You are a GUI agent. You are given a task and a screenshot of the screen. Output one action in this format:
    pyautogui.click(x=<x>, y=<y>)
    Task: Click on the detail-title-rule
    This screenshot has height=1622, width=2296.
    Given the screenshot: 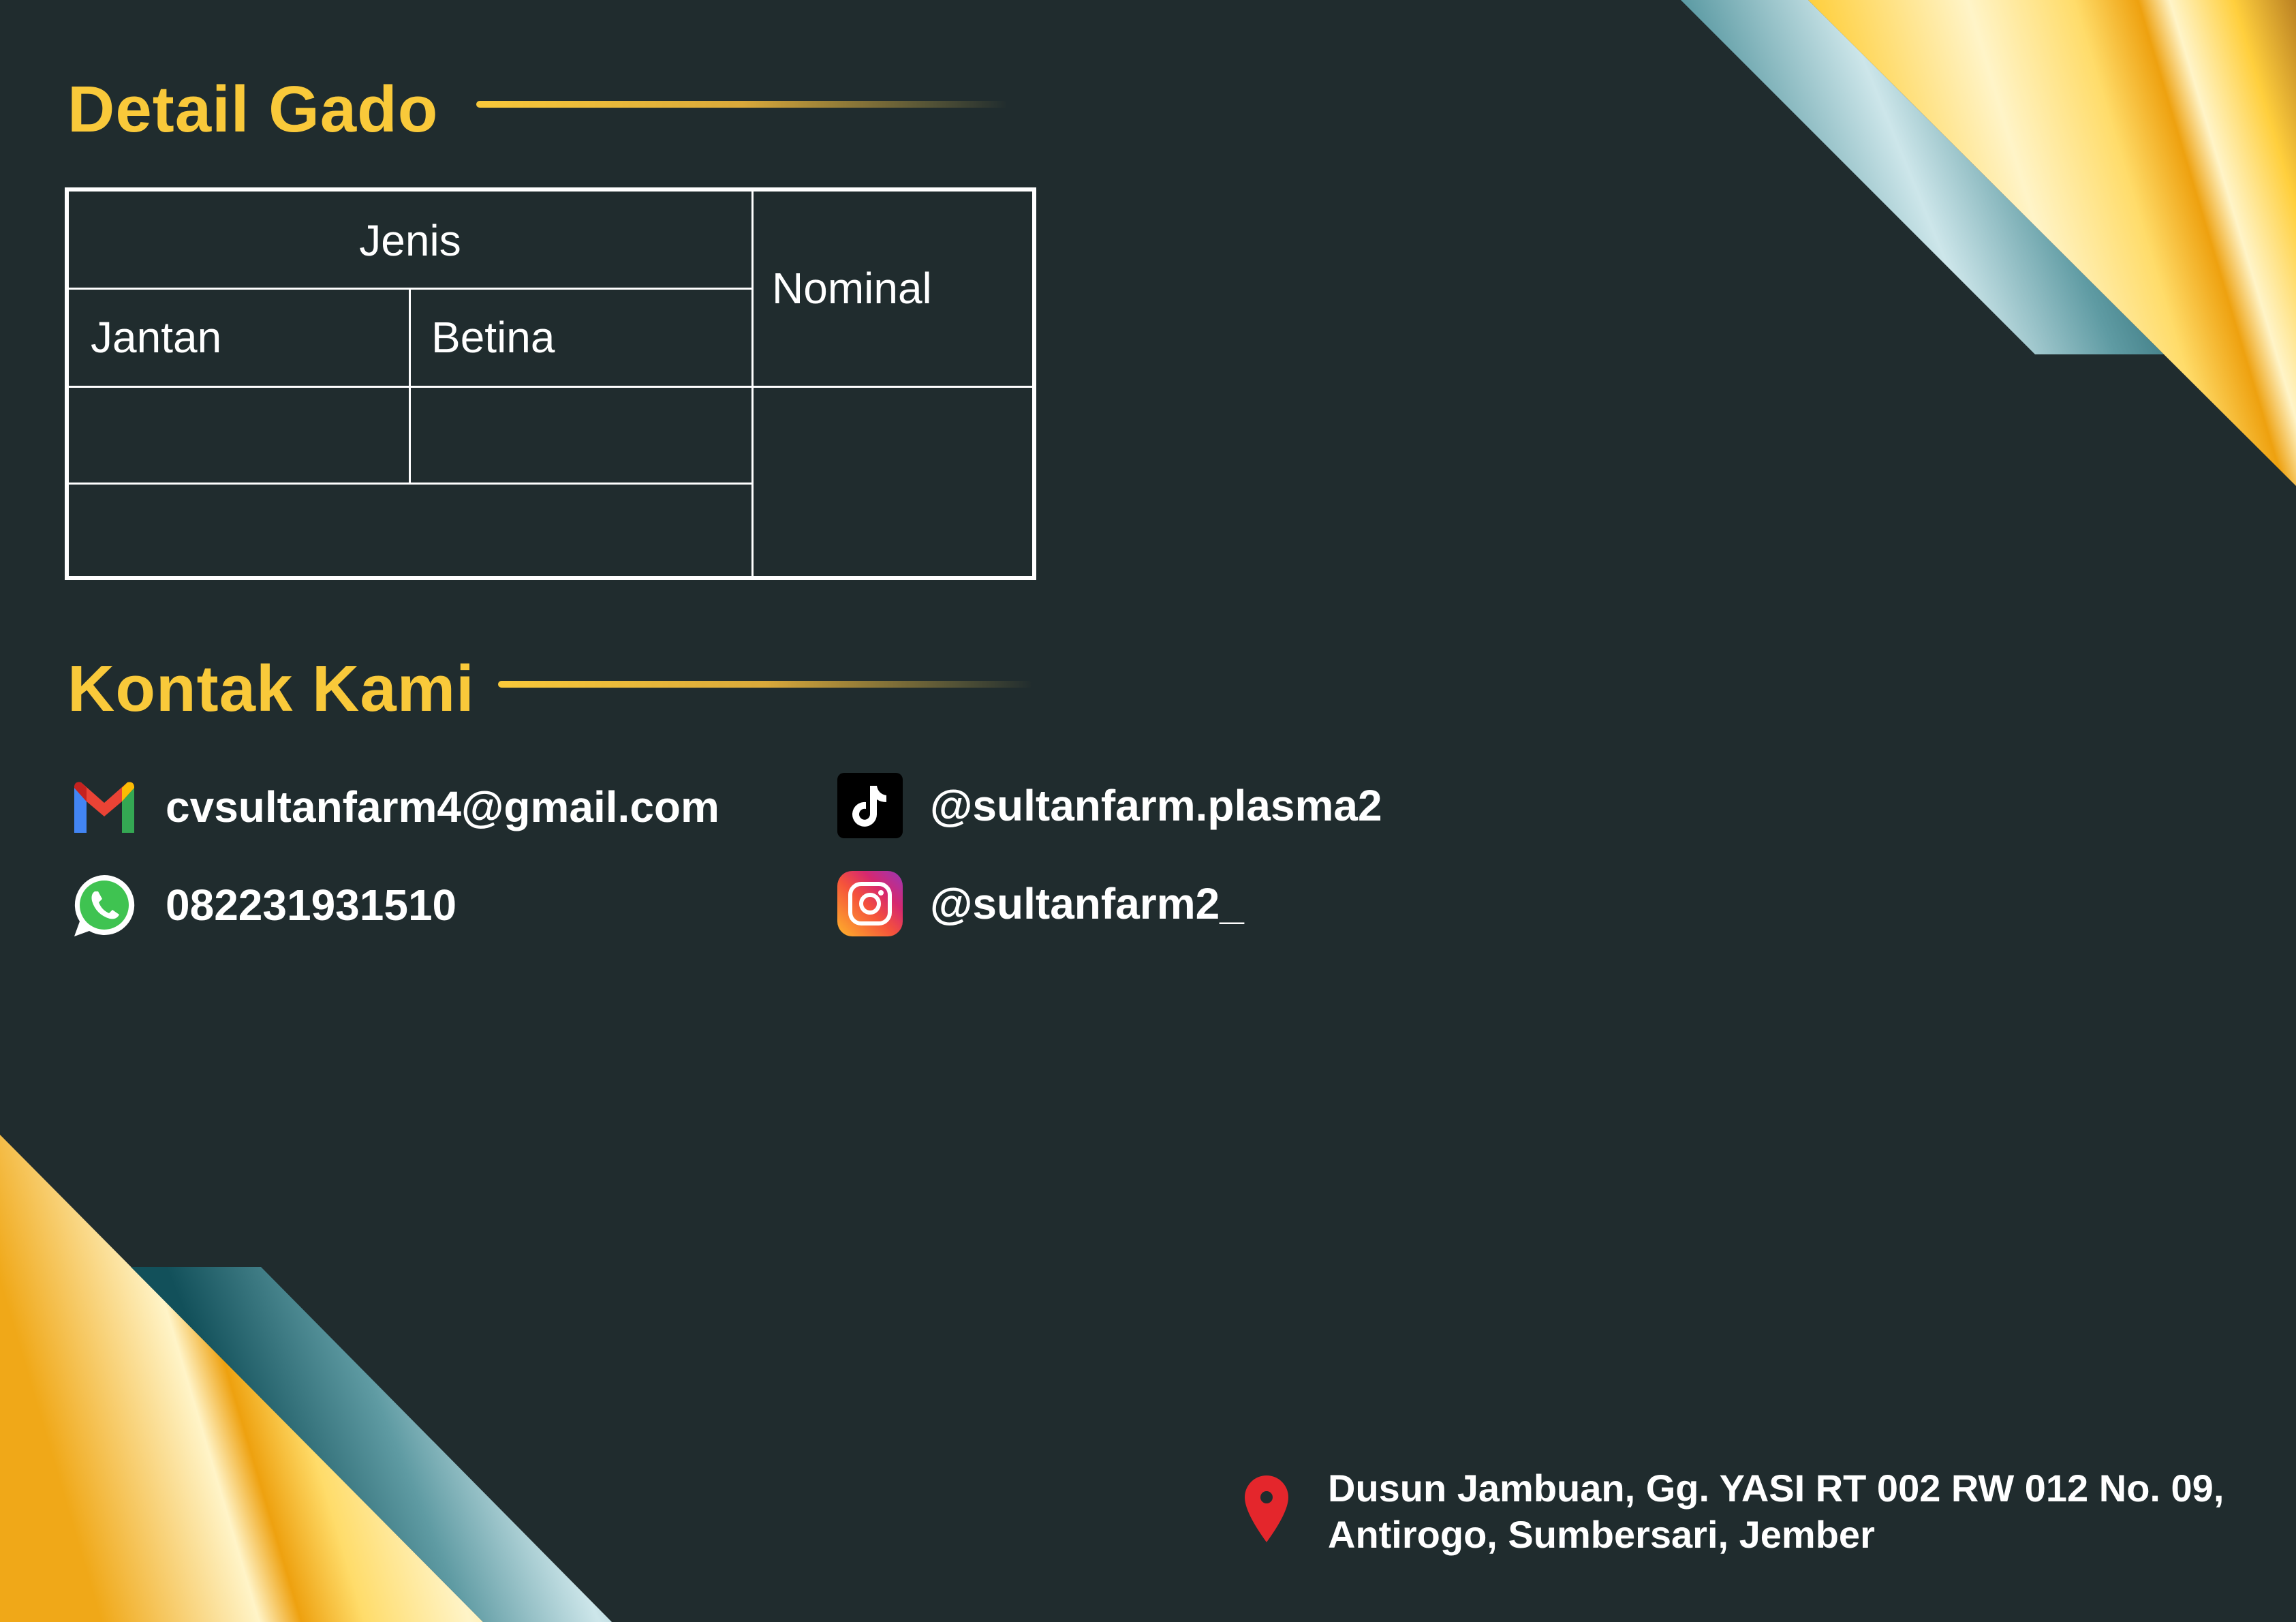 What is the action you would take?
    pyautogui.click(x=742, y=104)
    